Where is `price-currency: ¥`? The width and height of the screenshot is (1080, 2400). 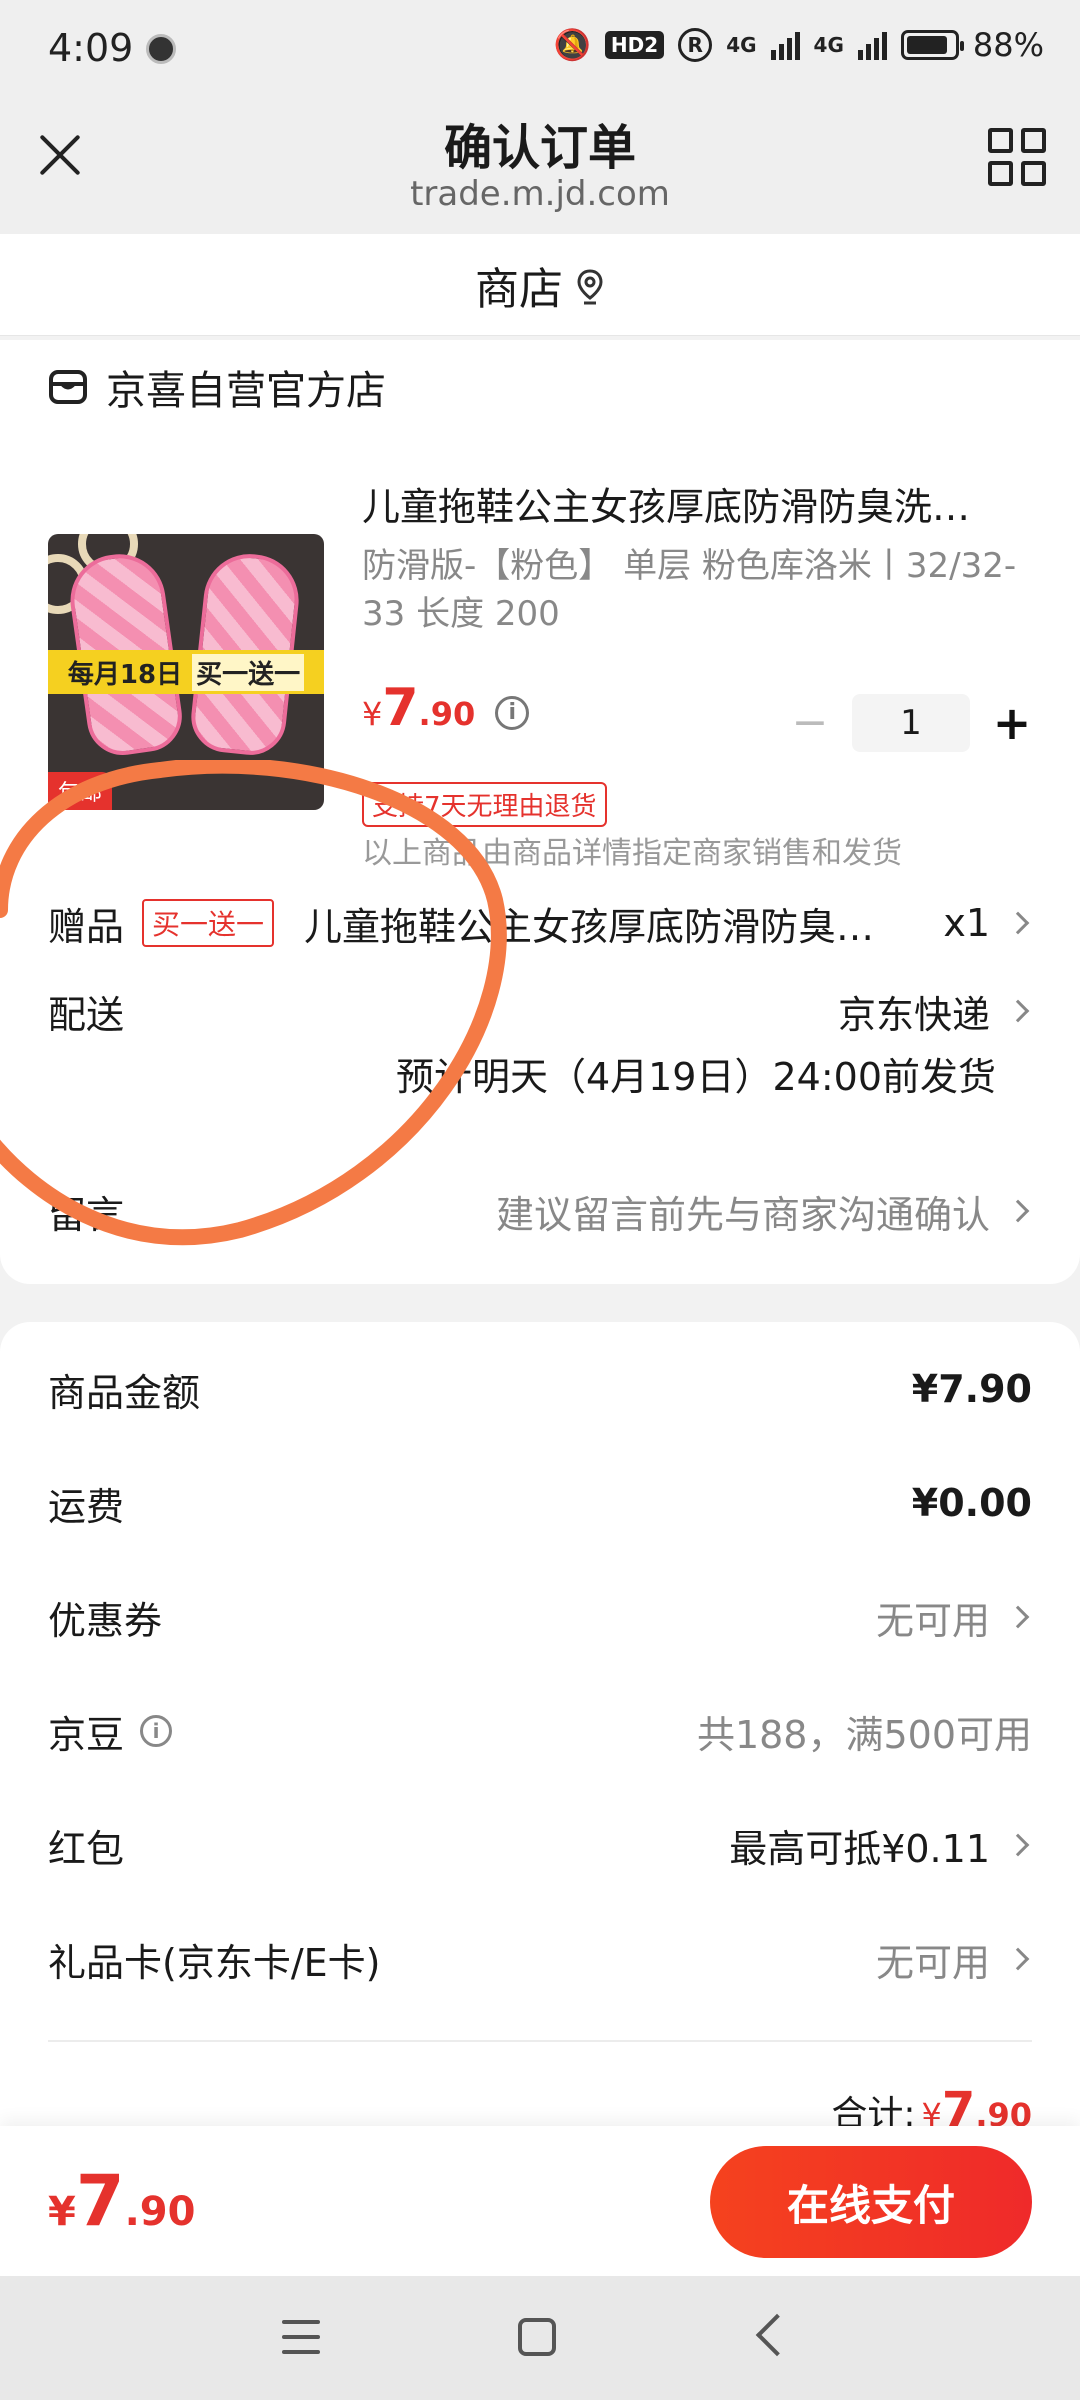 price-currency: ¥ is located at coordinates (372, 714).